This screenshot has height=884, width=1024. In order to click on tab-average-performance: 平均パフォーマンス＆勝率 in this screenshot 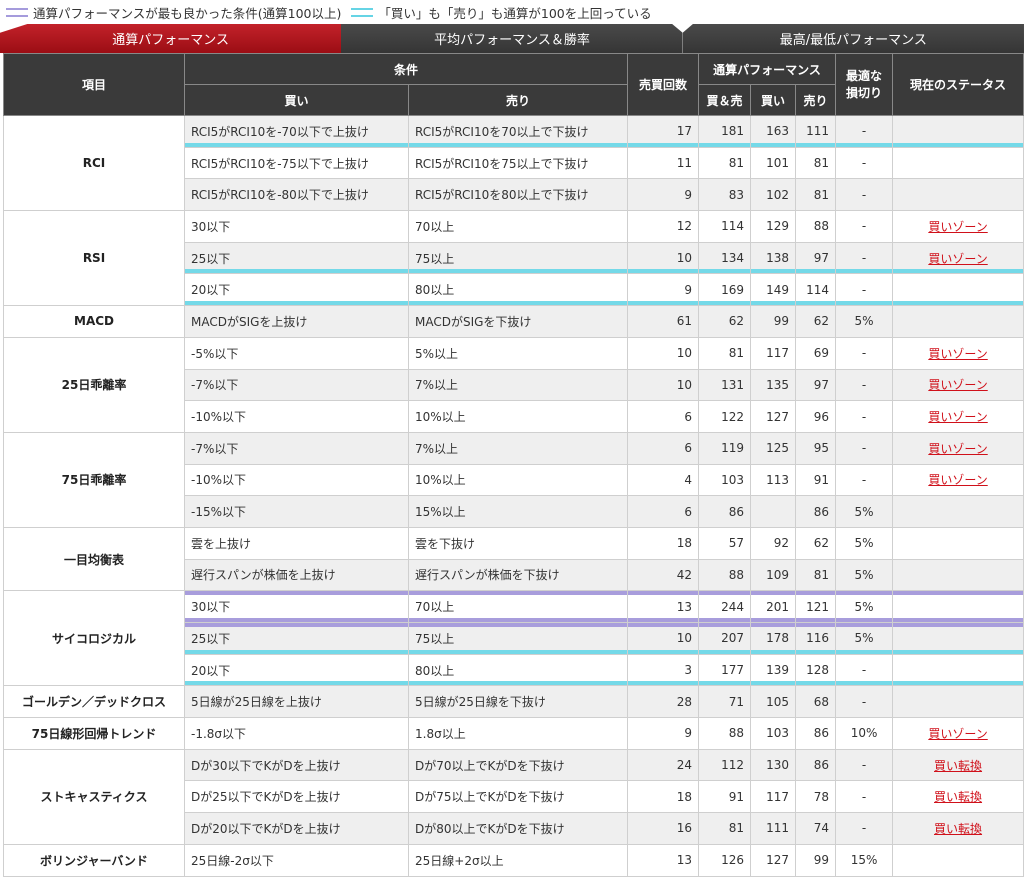, I will do `click(508, 38)`.